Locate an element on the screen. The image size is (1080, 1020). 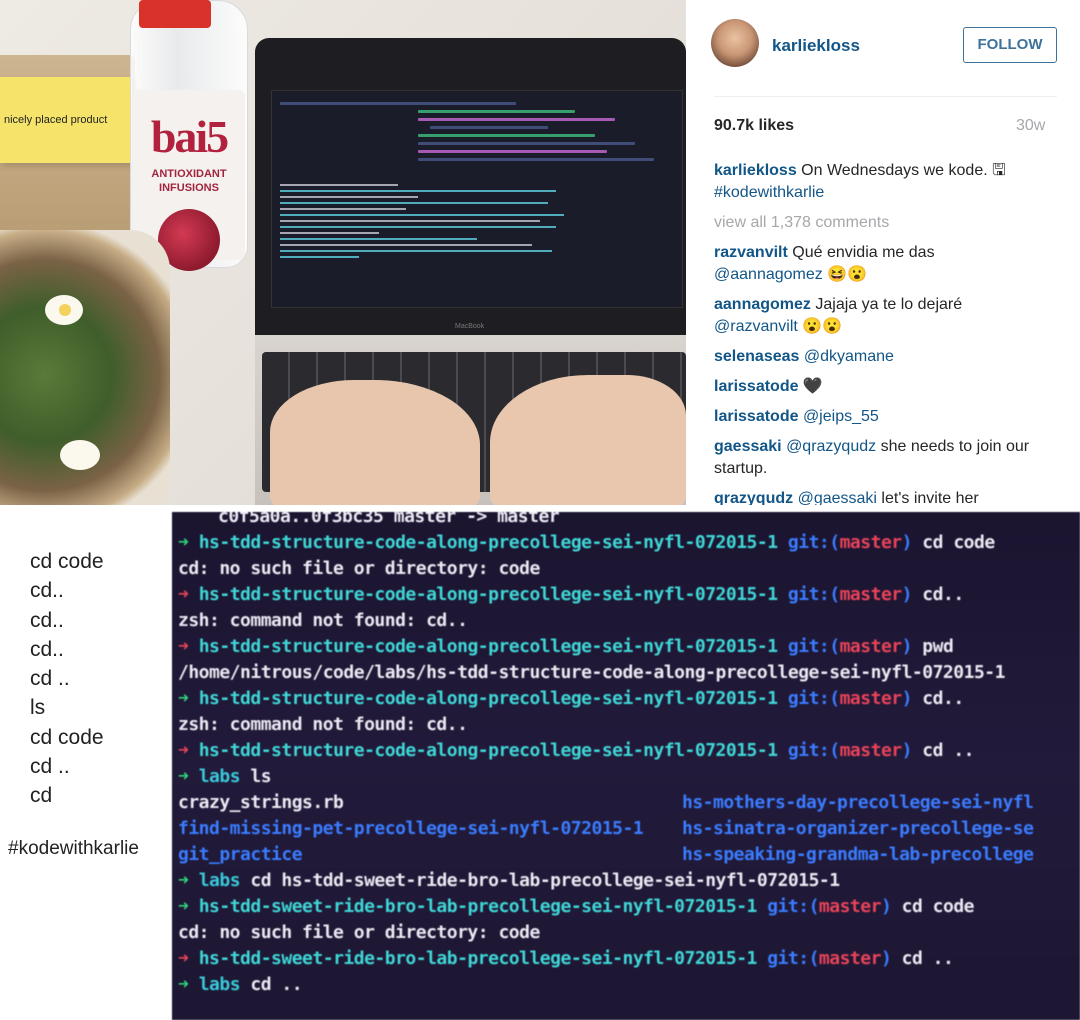
comment-mention: @aannagomez is located at coordinates (768, 274).